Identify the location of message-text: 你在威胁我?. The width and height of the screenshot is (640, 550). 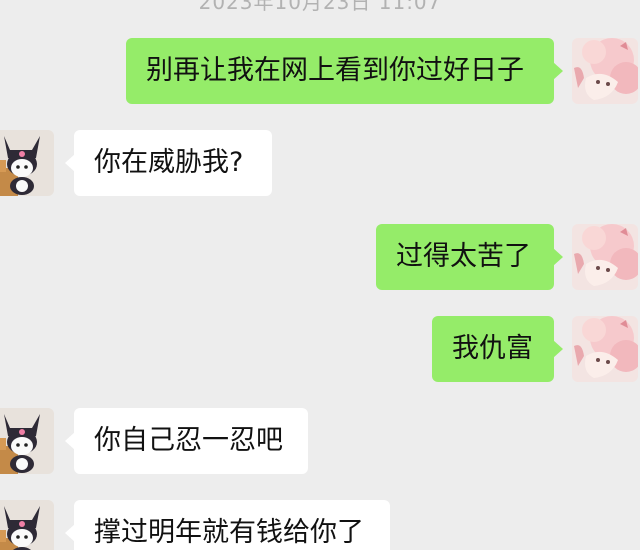
(169, 162).